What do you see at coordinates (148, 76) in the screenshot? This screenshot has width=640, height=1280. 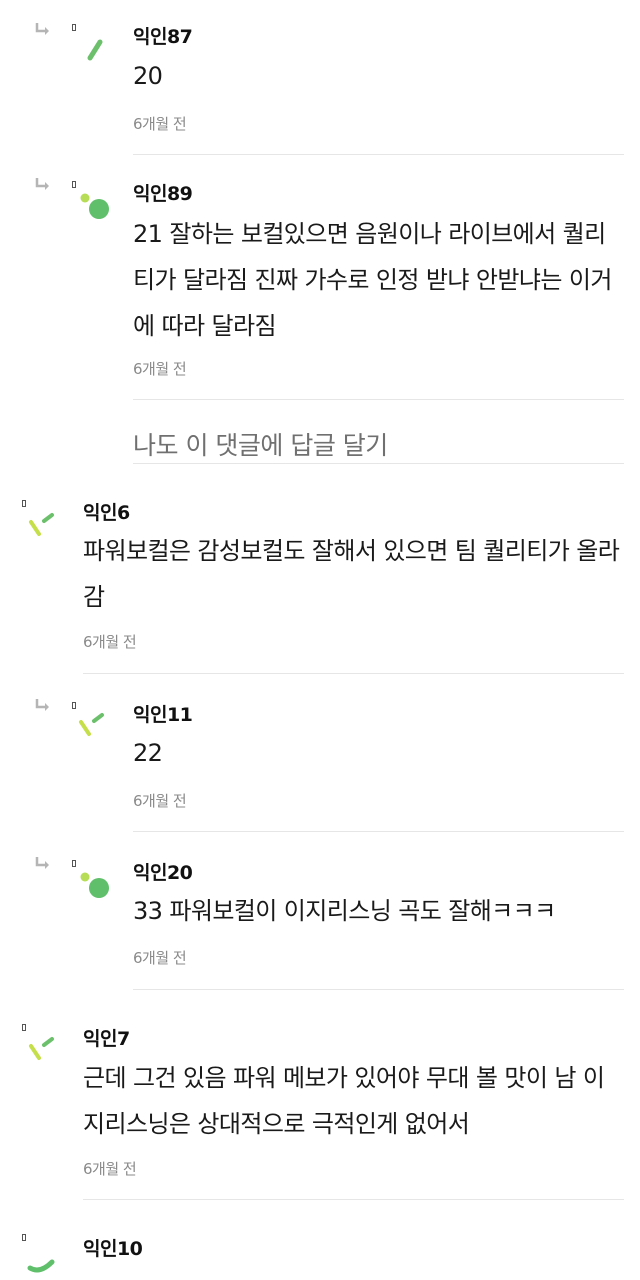 I see `comment-text: 20` at bounding box center [148, 76].